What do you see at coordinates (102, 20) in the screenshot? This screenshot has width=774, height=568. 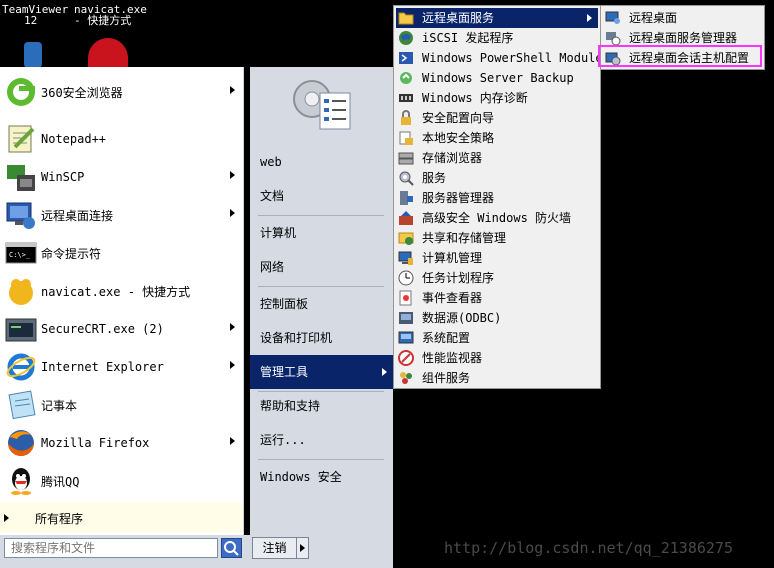 I see `navicat-desktop-sublabel: - 快捷方式` at bounding box center [102, 20].